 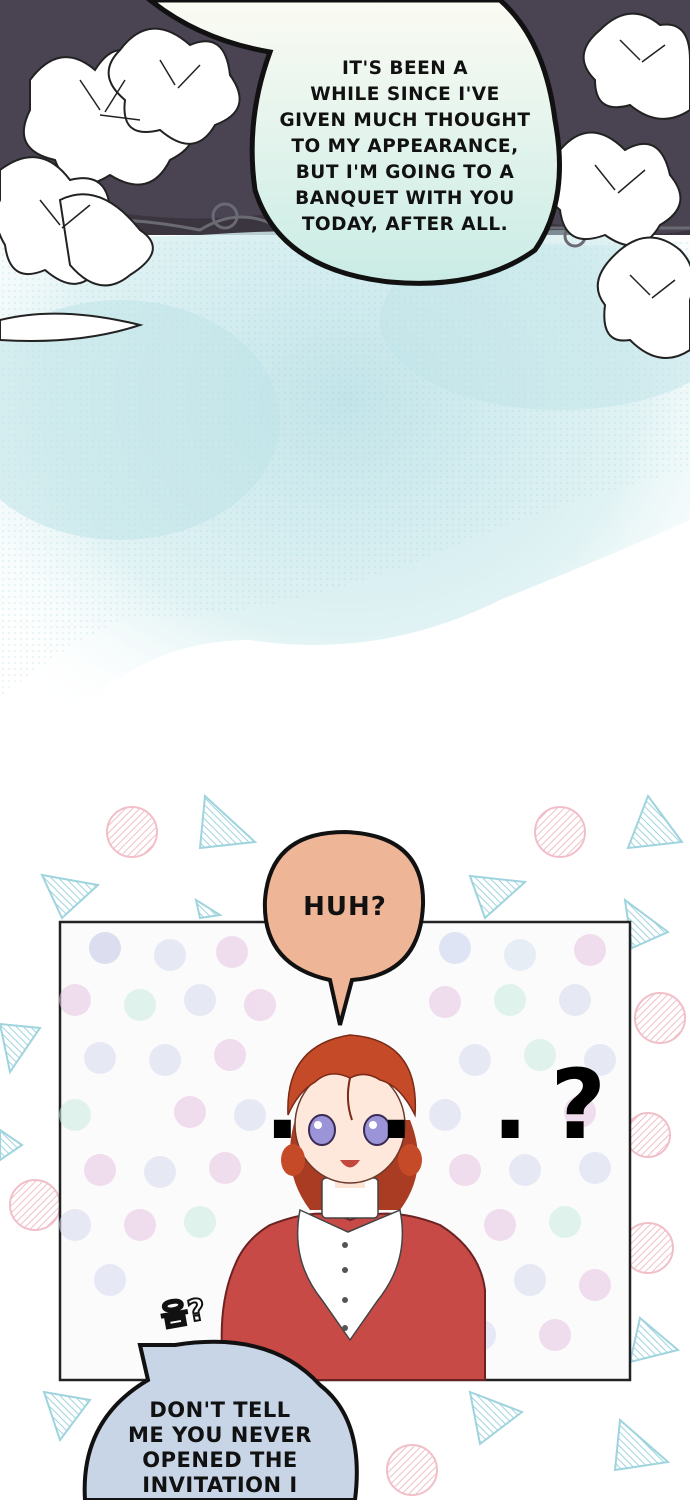 I want to click on dialogue-line: DON'T TELL, so click(x=220, y=1410).